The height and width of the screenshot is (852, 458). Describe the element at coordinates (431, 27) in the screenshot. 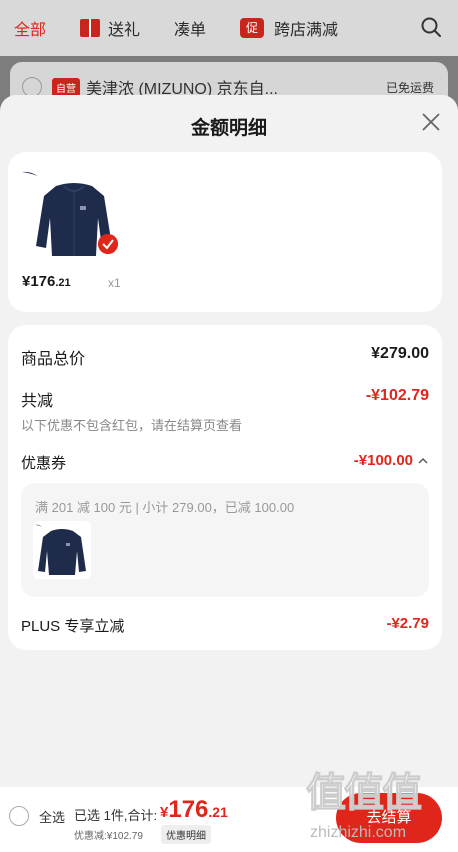

I see `search-icon` at that location.